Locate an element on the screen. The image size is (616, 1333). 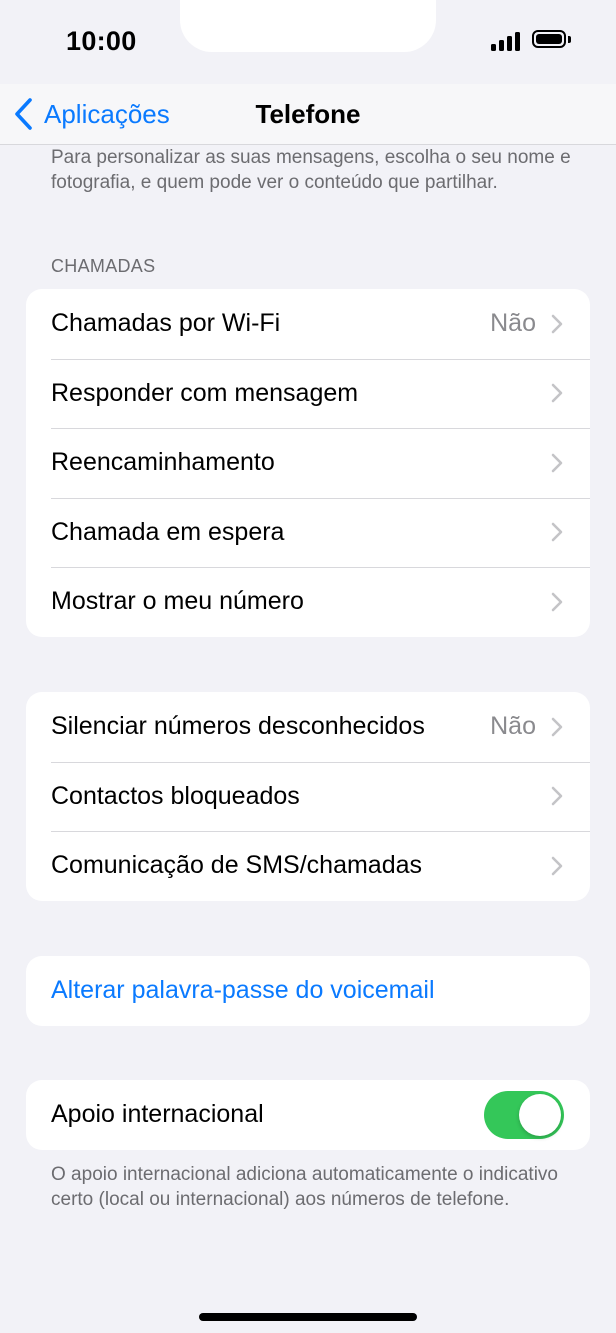
row-sms-call-reporting: Comunicação de SMS/chamadas is located at coordinates (308, 866).